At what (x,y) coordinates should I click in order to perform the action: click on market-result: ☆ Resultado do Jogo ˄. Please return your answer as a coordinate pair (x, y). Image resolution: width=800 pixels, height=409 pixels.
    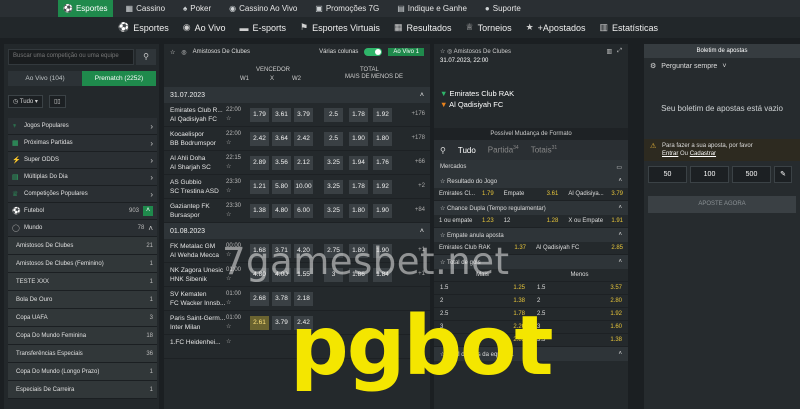
    Looking at the image, I should click on (531, 181).